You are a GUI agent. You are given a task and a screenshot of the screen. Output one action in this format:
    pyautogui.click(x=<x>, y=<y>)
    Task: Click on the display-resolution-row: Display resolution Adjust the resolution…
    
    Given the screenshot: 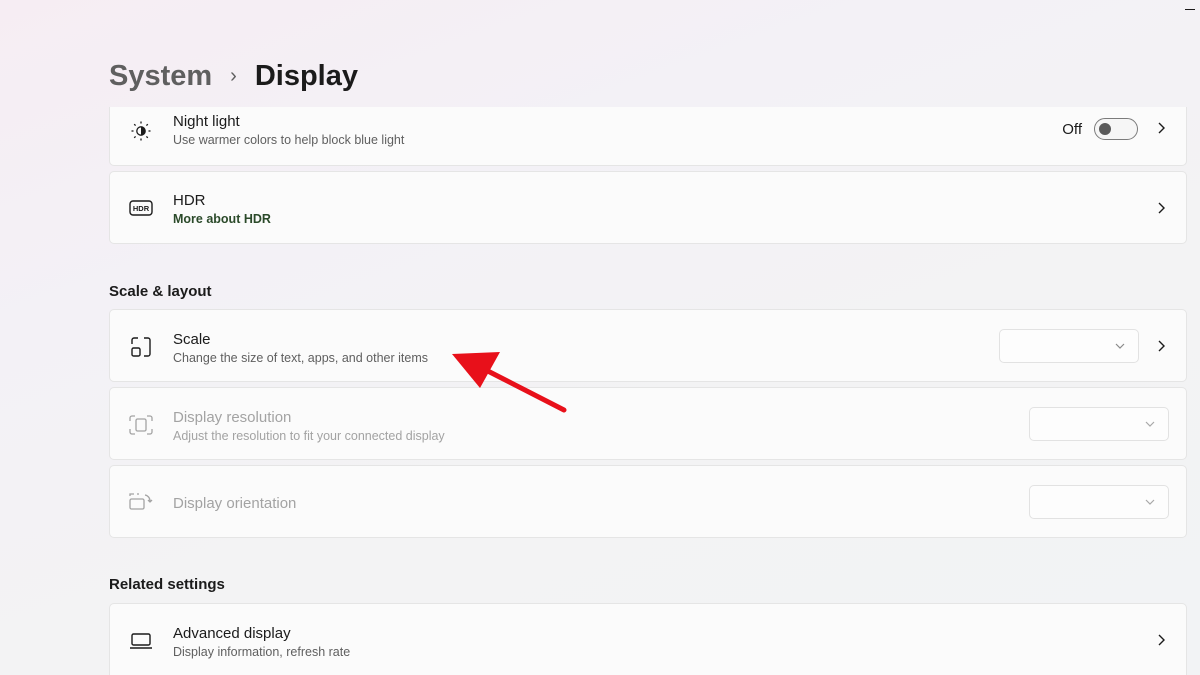 What is the action you would take?
    pyautogui.click(x=648, y=423)
    